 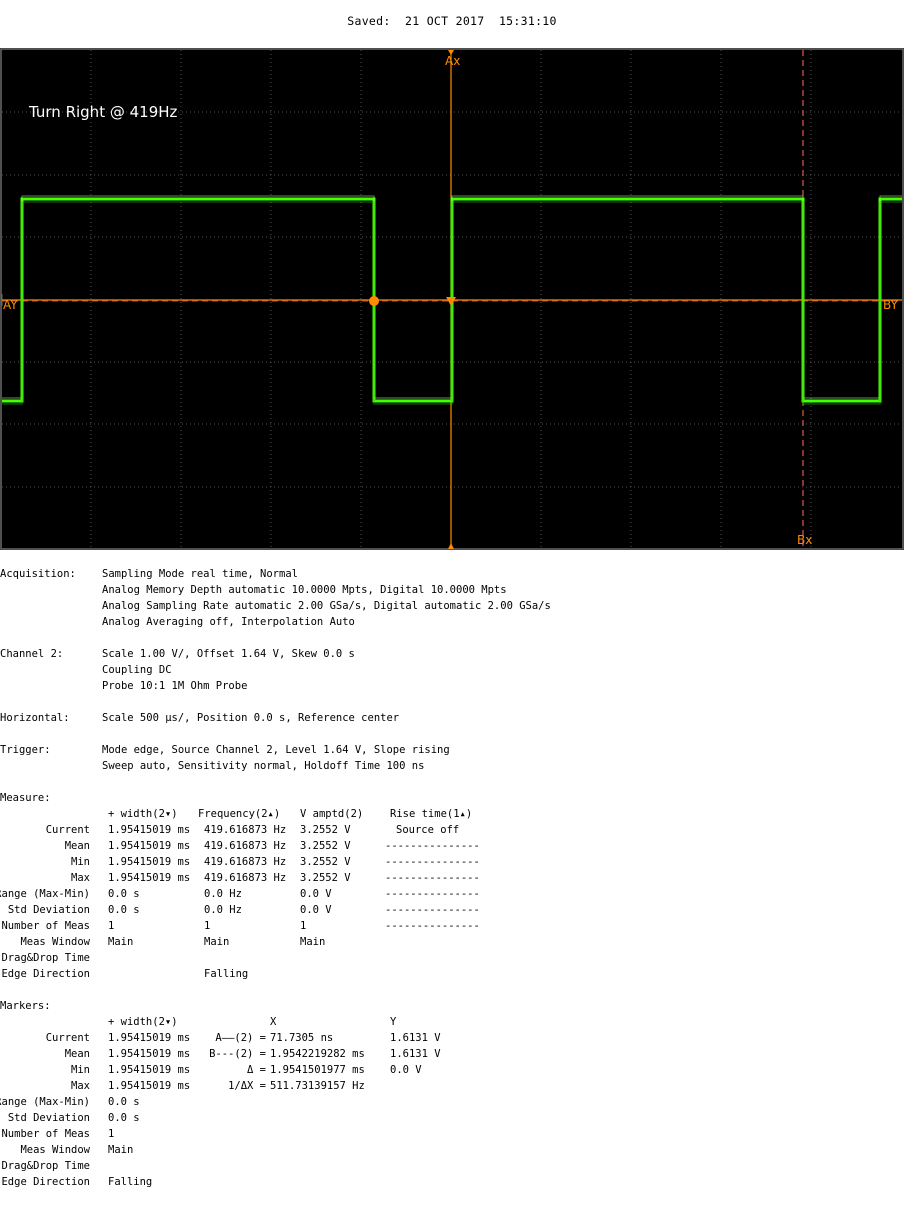 What do you see at coordinates (45, 1134) in the screenshot?
I see `markers-row-label: Number of Meas` at bounding box center [45, 1134].